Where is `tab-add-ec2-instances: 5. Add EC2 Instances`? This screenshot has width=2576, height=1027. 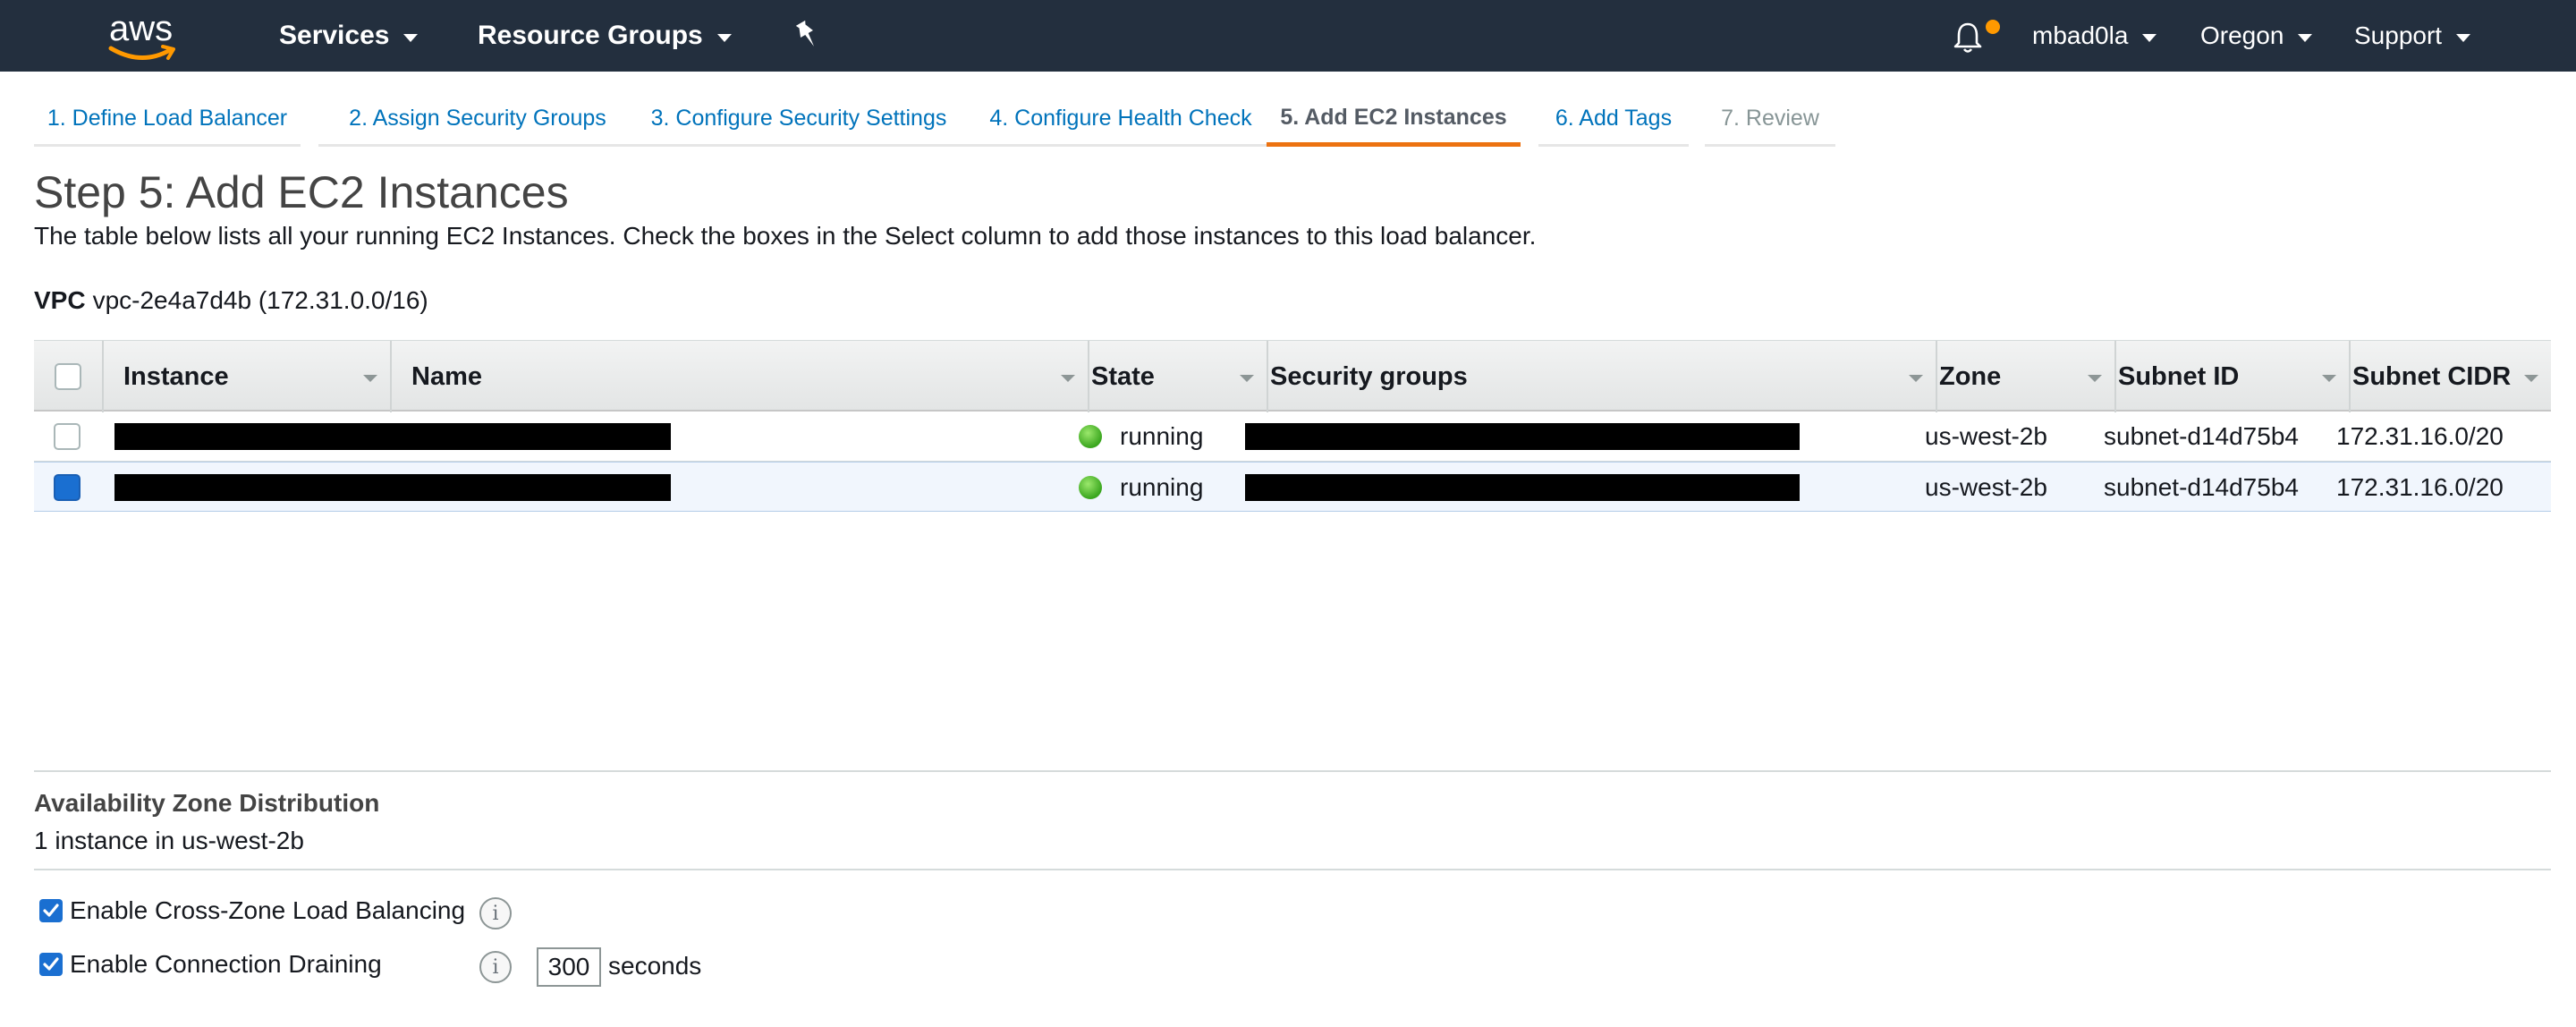 tab-add-ec2-instances: 5. Add EC2 Instances is located at coordinates (1394, 120).